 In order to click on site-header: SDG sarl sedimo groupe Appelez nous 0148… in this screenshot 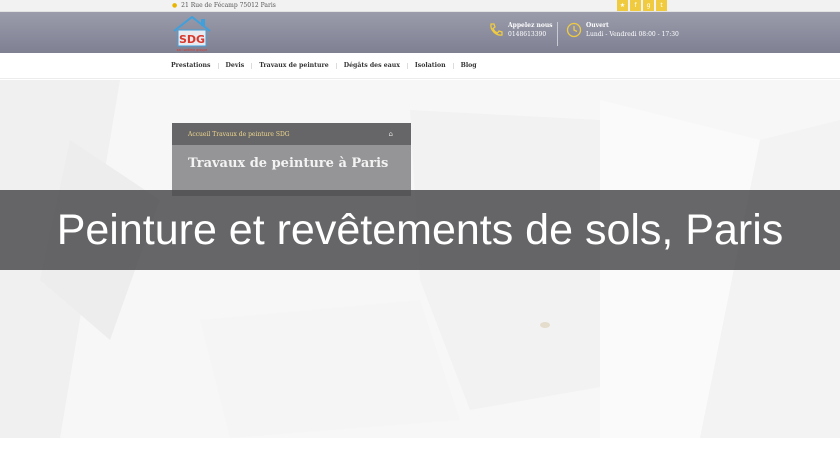, I will do `click(420, 32)`.